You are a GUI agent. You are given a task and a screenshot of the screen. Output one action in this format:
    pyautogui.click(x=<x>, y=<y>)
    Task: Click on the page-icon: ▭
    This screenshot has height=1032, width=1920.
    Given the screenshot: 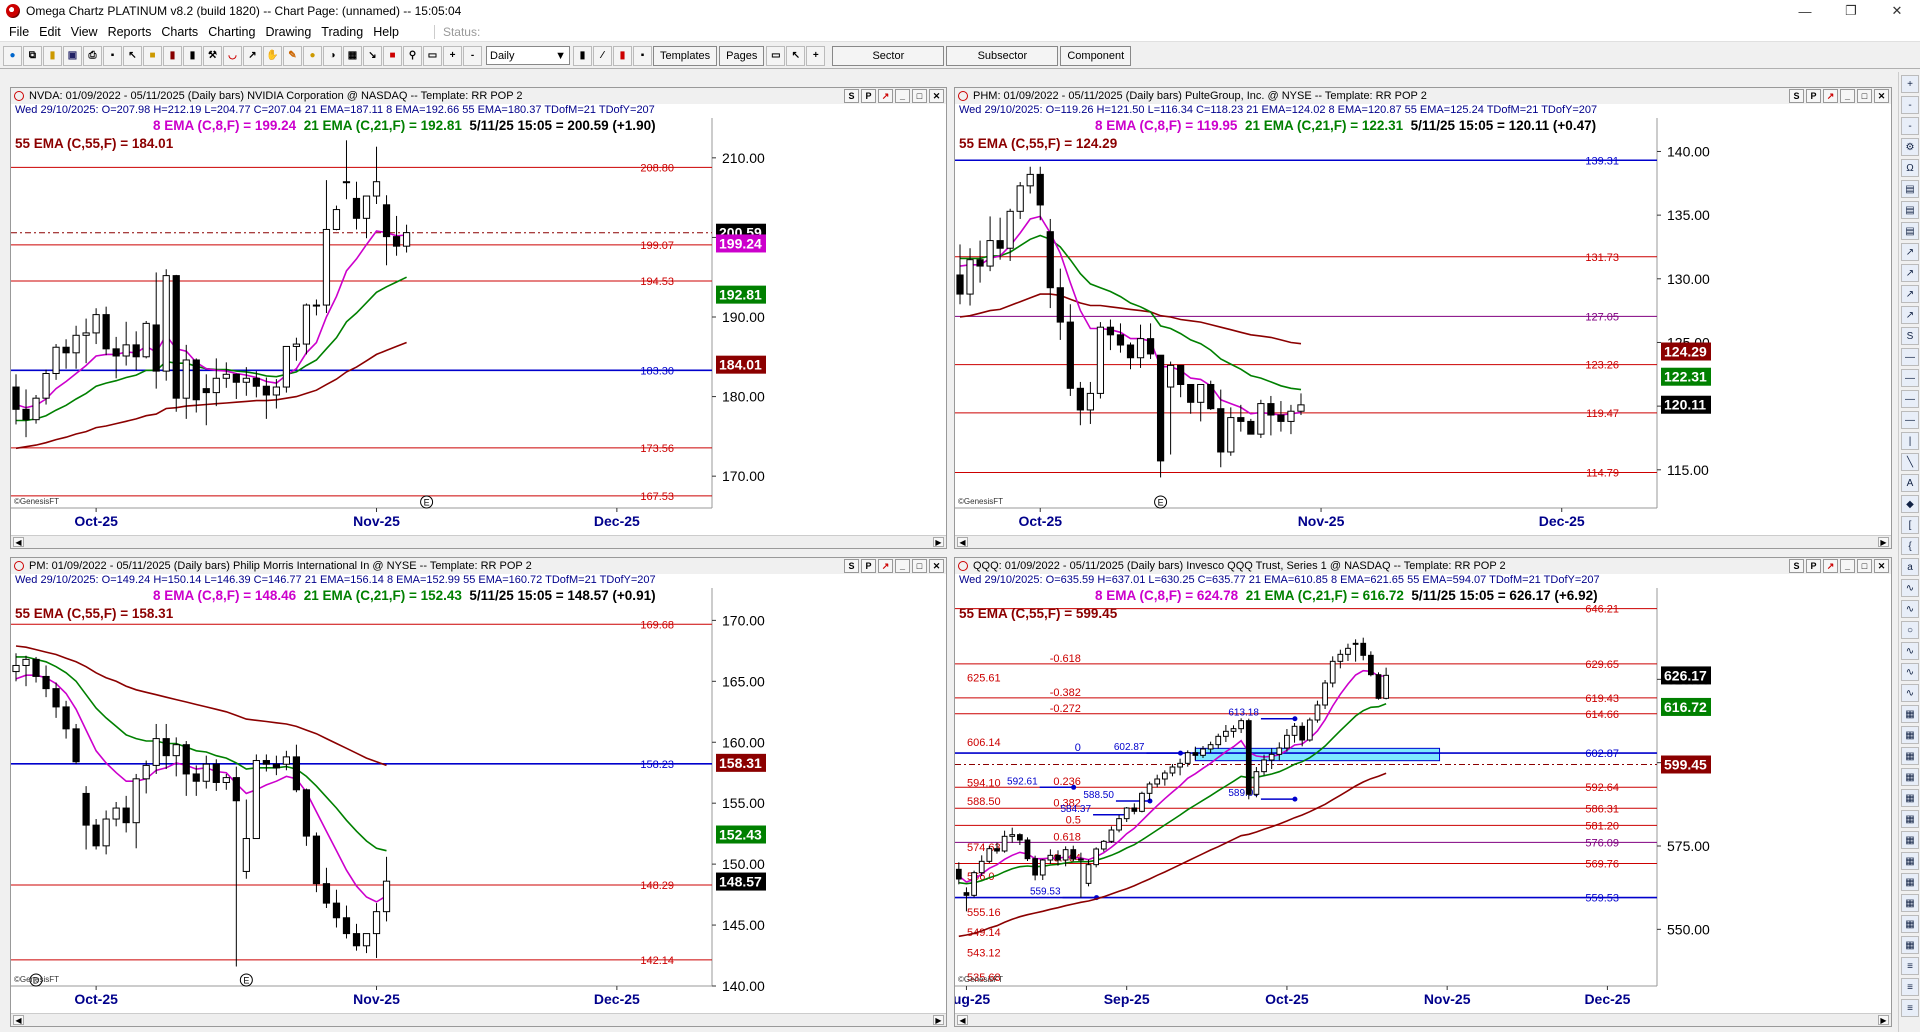 What is the action you would take?
    pyautogui.click(x=776, y=55)
    